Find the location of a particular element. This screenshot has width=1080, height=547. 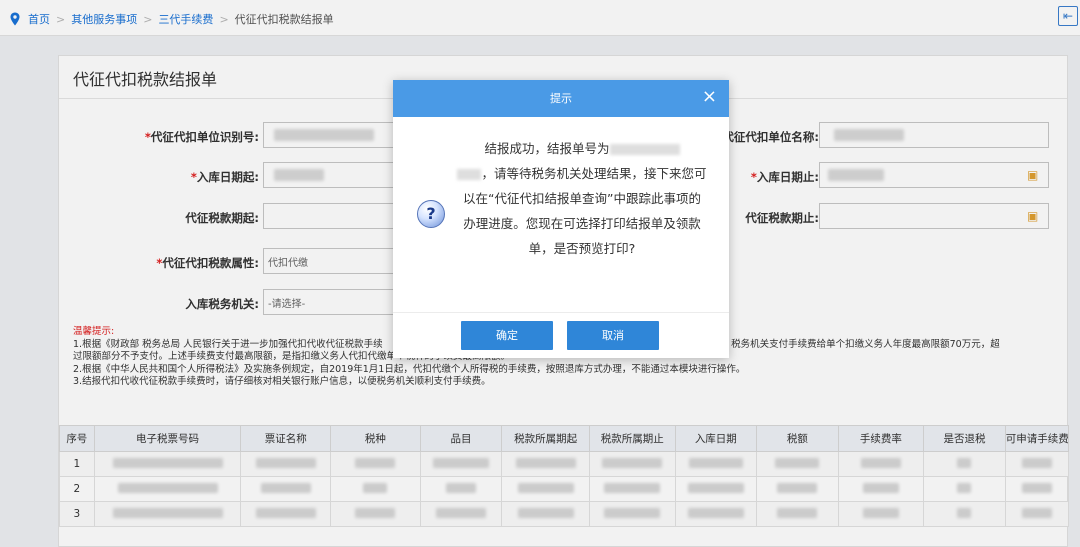

close-icon: × is located at coordinates (709, 97).